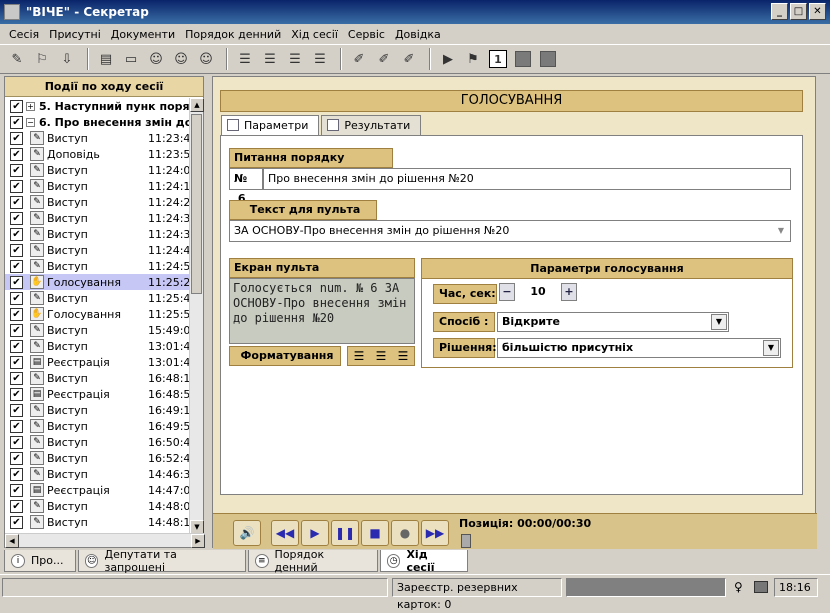 Image resolution: width=830 pixels, height=613 pixels. What do you see at coordinates (366, 34) in the screenshot?
I see `menu-service: Сервіс` at bounding box center [366, 34].